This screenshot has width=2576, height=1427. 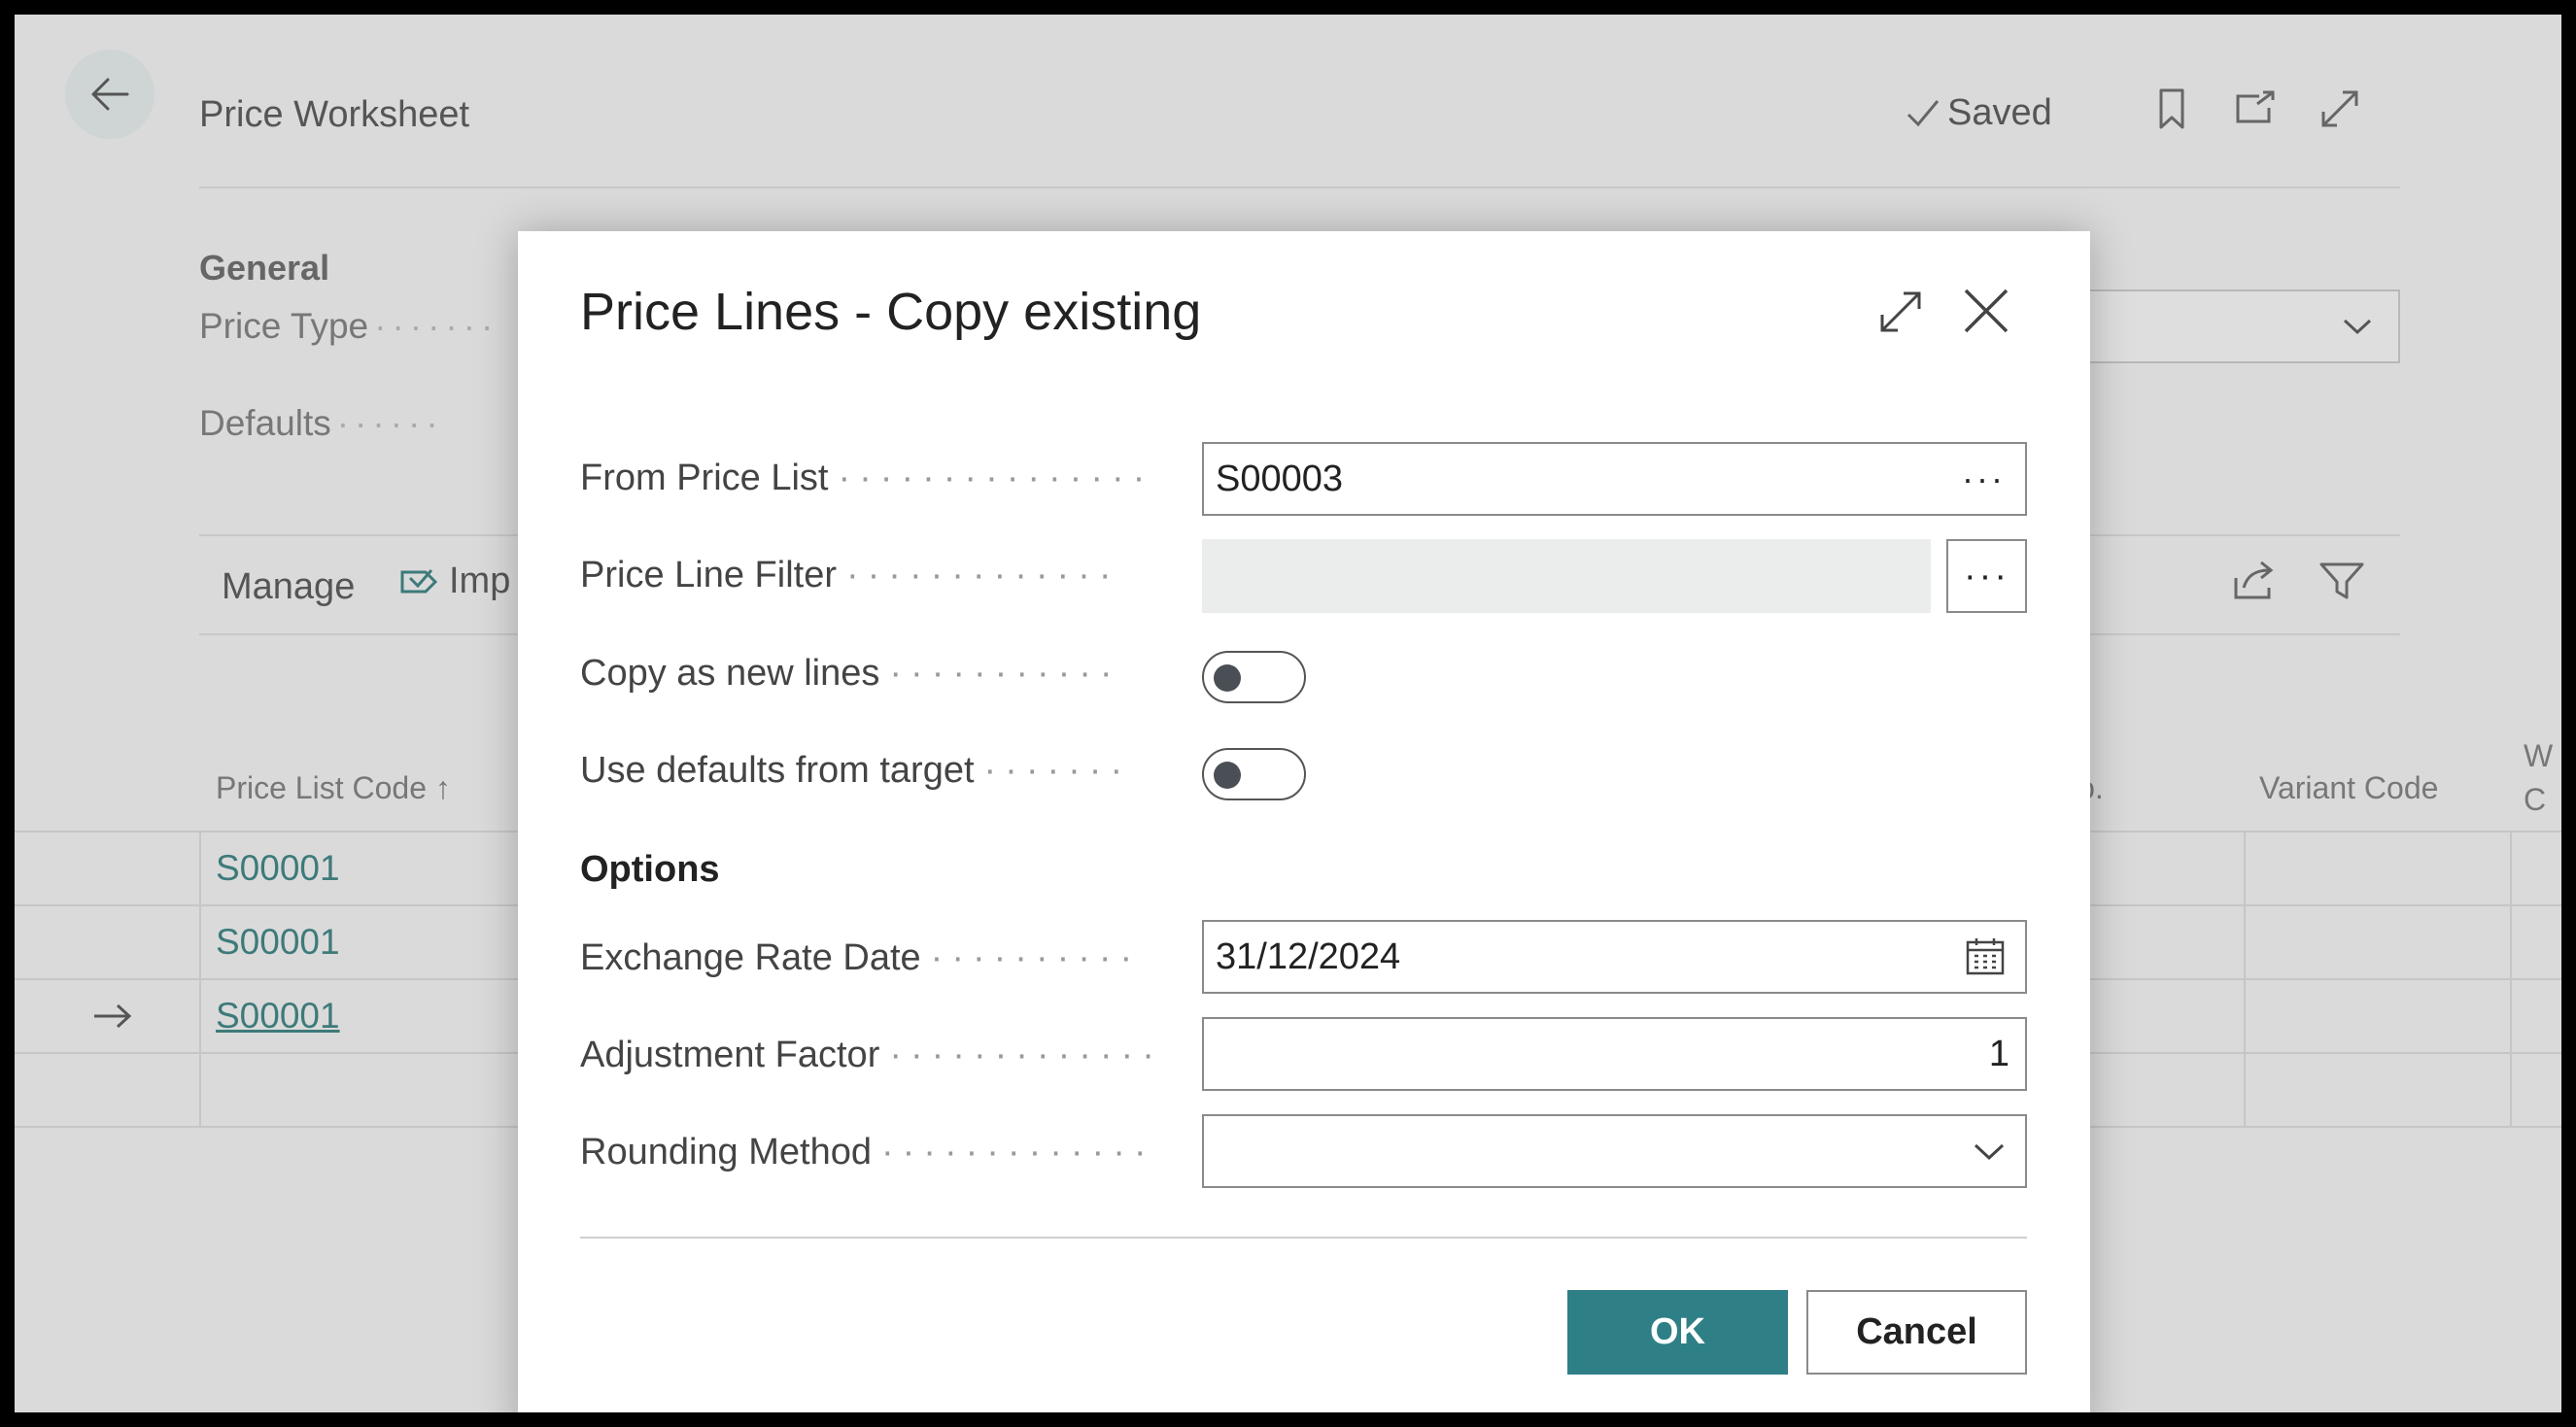 I want to click on from-price-list-label: From Price List ···············, so click(x=867, y=478).